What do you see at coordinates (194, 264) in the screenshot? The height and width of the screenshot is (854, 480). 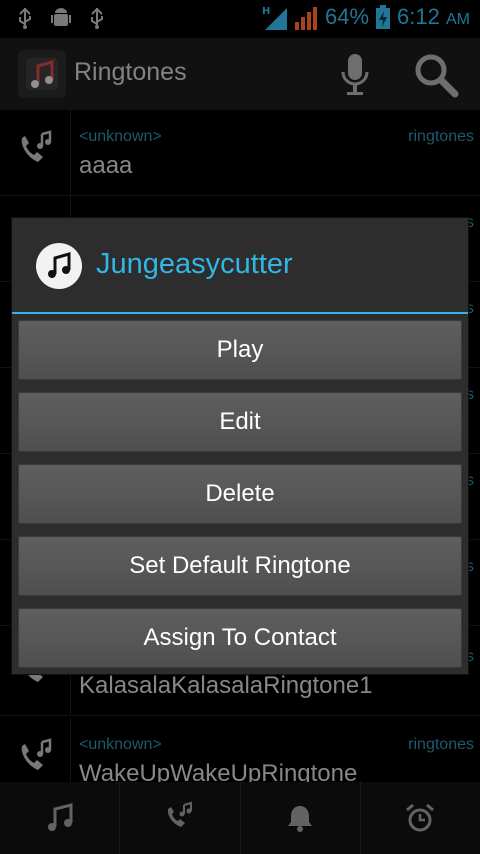 I see `dialog-title: Jungeasycutter` at bounding box center [194, 264].